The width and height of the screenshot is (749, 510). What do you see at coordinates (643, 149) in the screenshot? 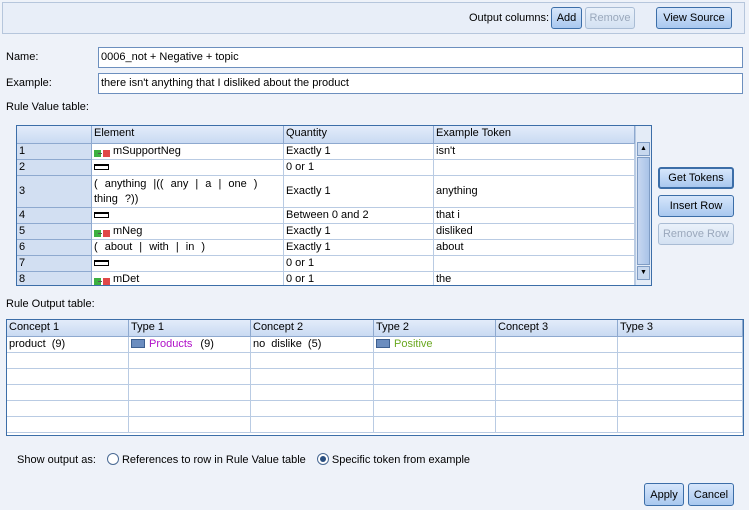
I see `scroll-up-arrow: ▲` at bounding box center [643, 149].